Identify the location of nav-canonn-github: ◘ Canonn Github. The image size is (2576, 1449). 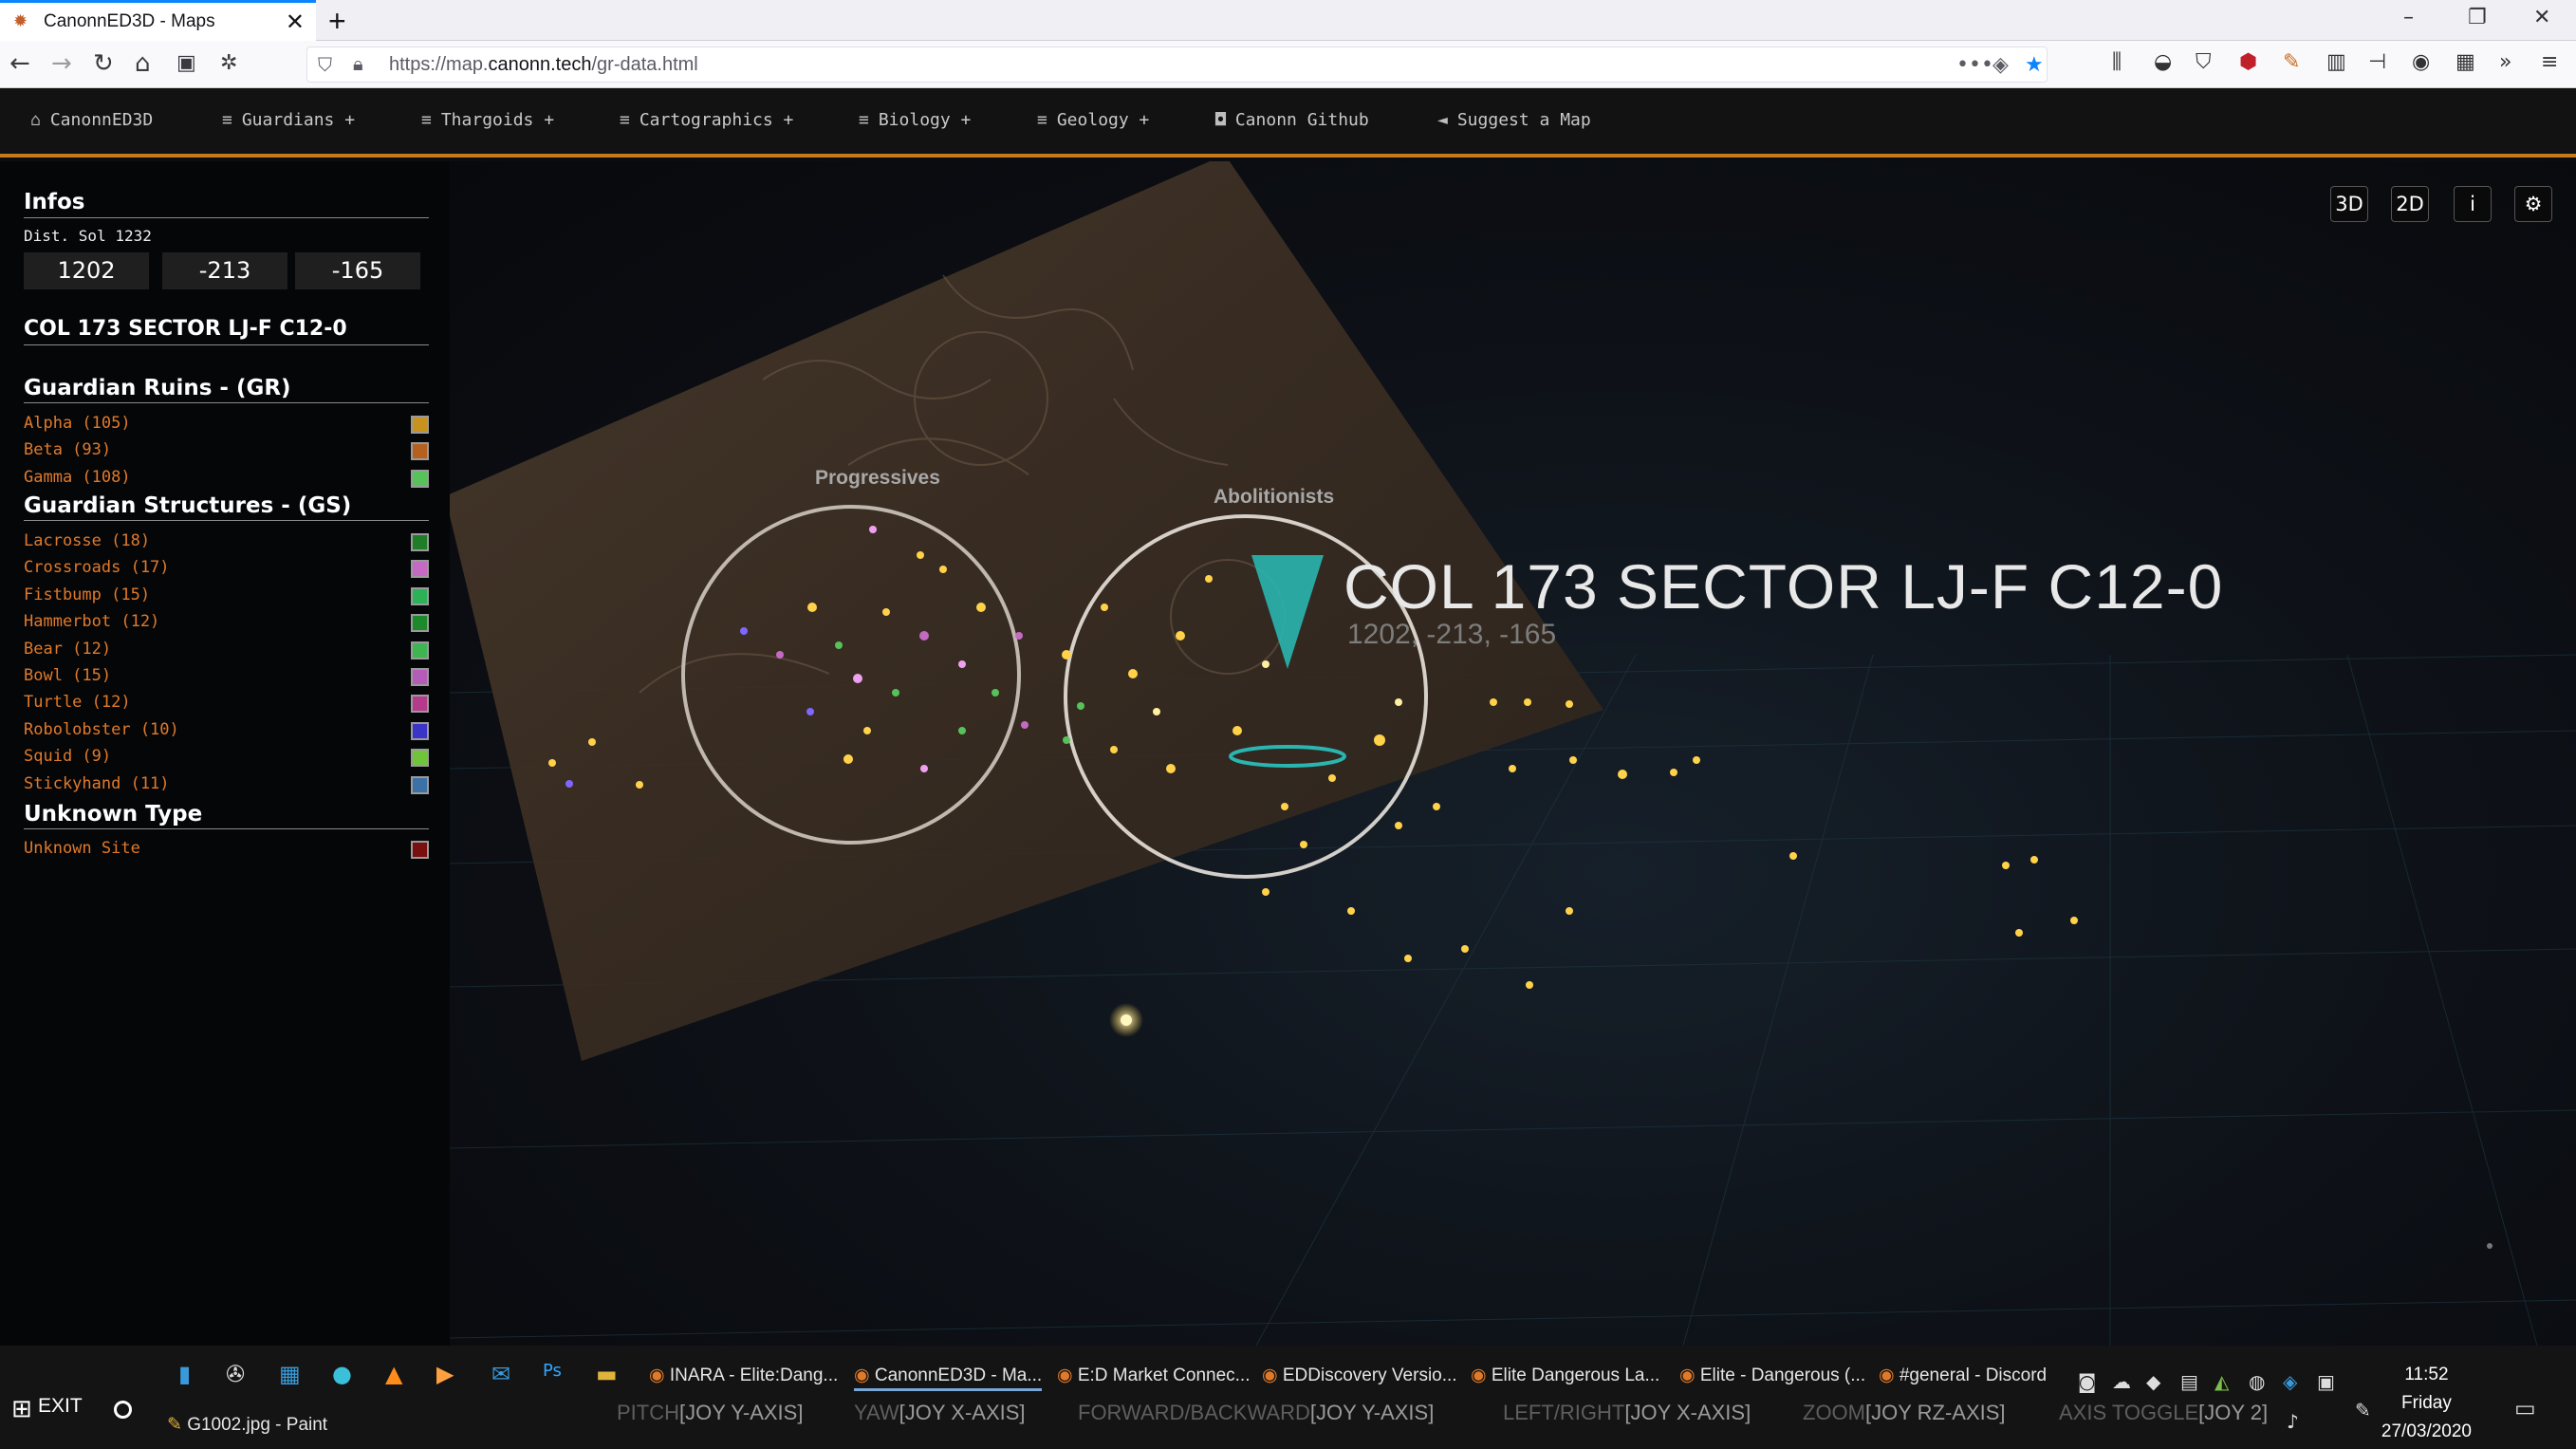
(1292, 120).